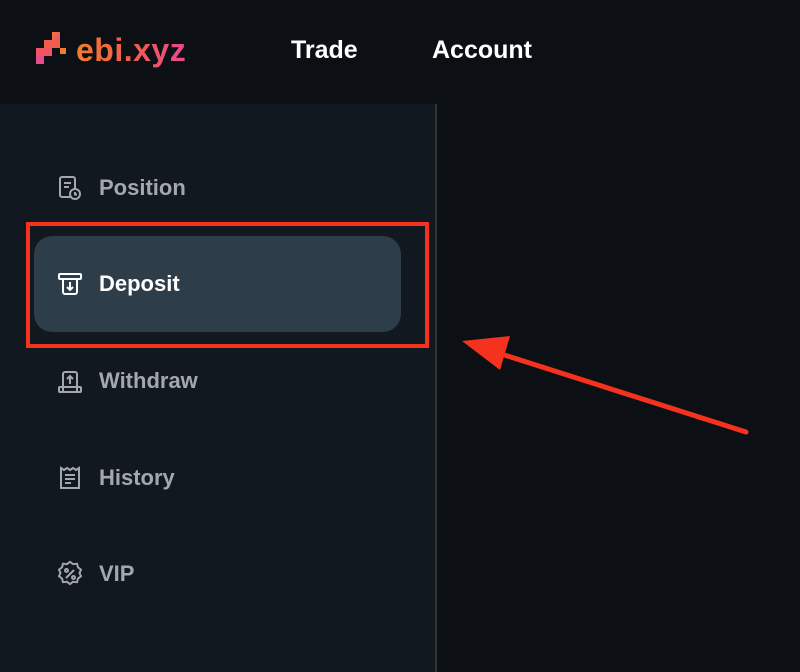 The width and height of the screenshot is (800, 672). I want to click on brand-logo: ebi.xyz, so click(109, 50).